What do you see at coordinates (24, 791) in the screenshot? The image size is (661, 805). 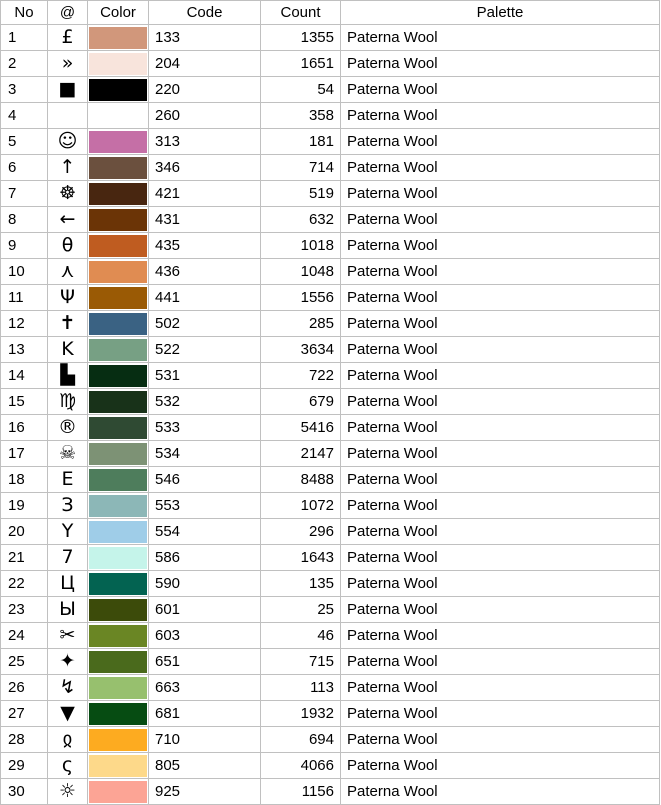 I see `row-number: 30` at bounding box center [24, 791].